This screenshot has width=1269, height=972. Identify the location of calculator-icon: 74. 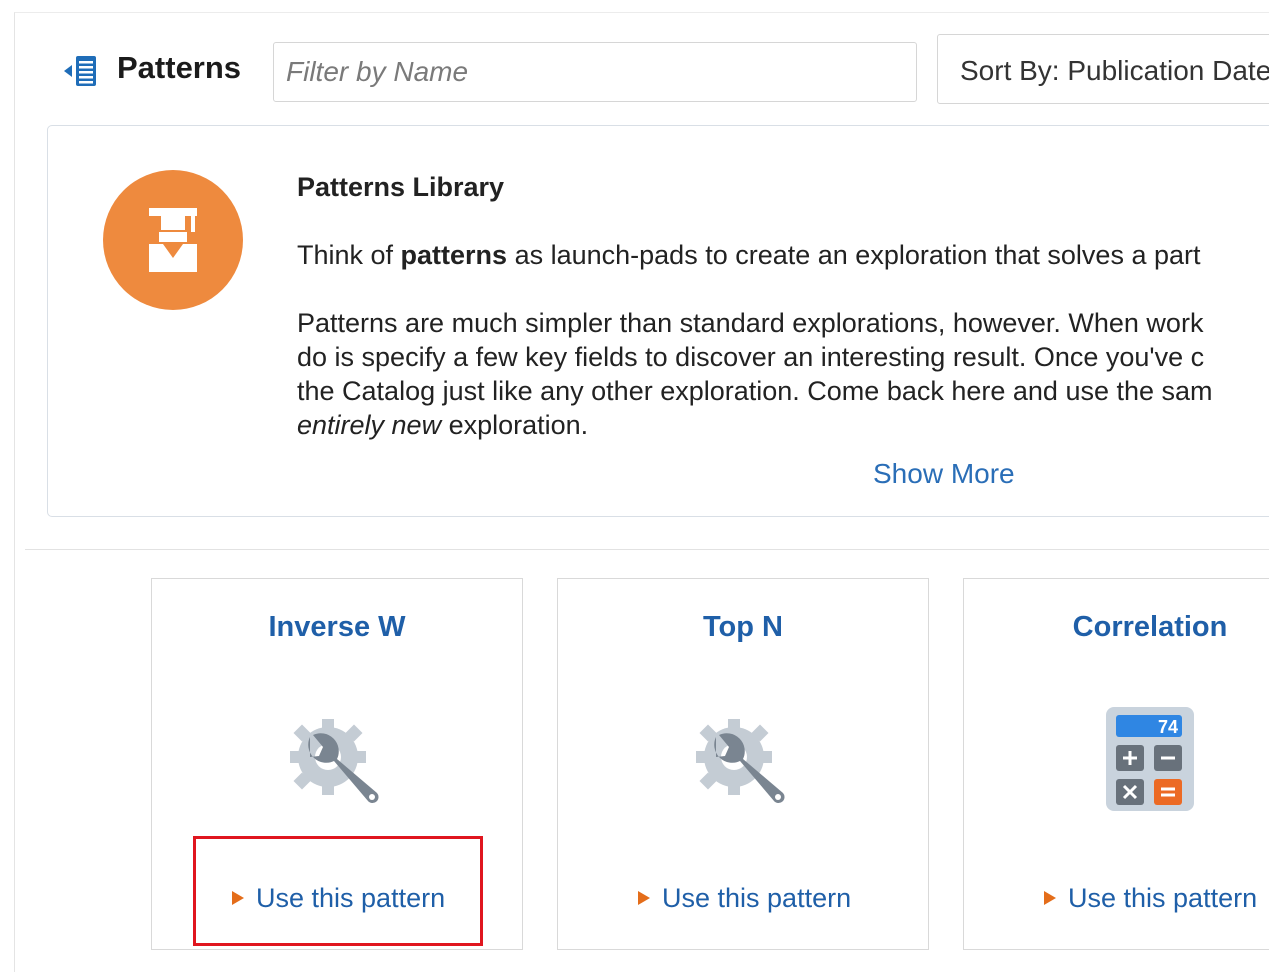
(1150, 759).